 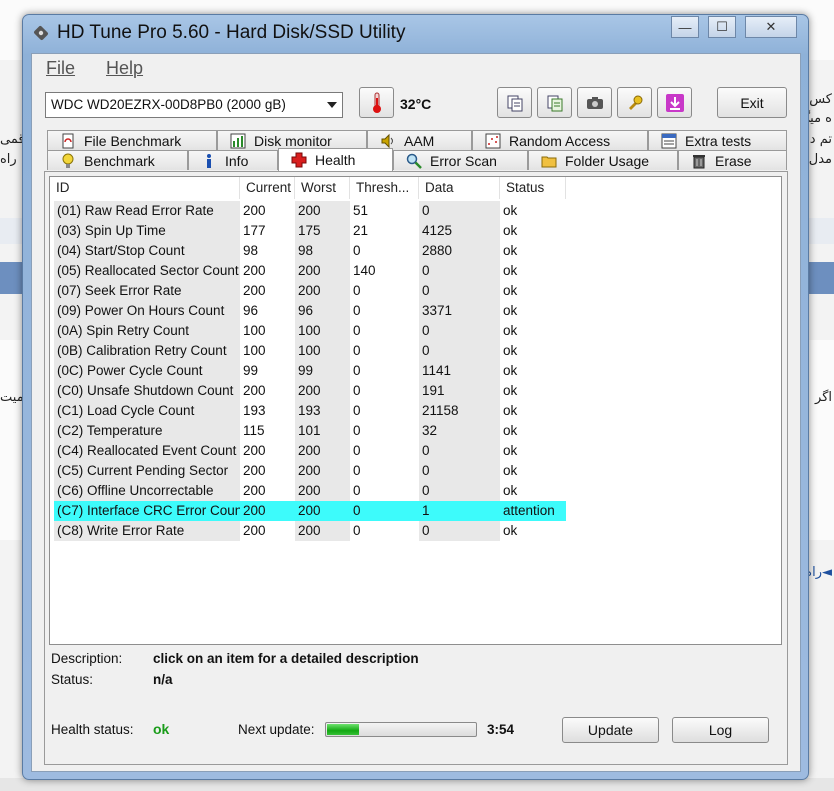 I want to click on update-button: Update, so click(x=610, y=730).